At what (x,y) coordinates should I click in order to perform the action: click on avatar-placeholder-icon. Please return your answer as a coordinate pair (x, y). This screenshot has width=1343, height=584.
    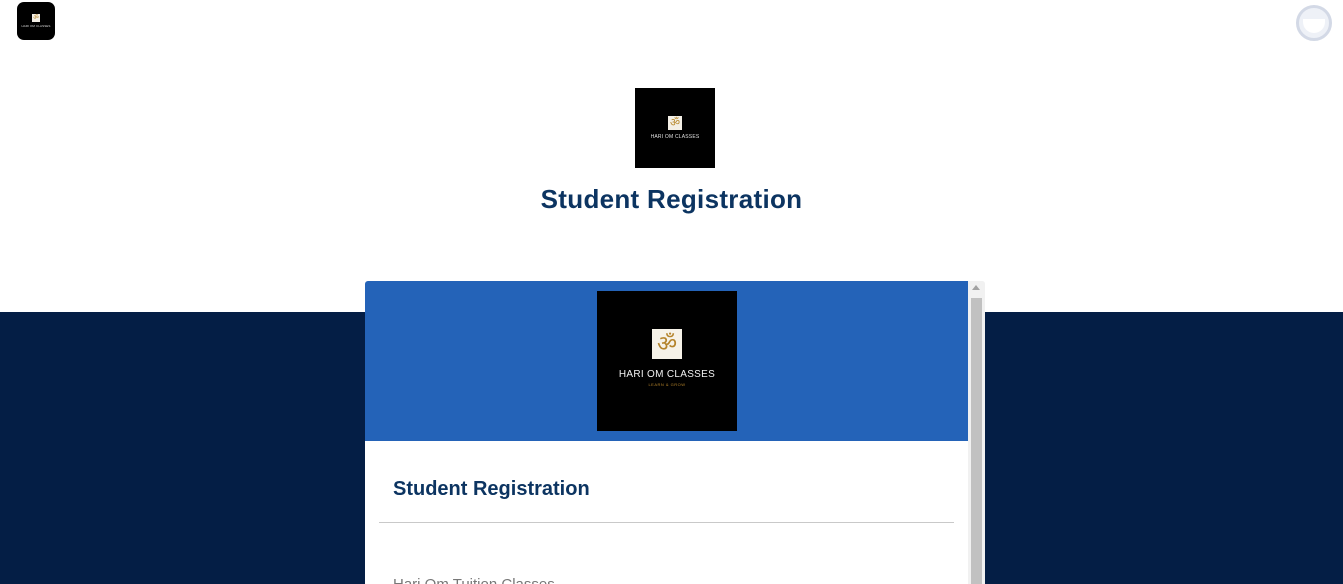
    Looking at the image, I should click on (1314, 26).